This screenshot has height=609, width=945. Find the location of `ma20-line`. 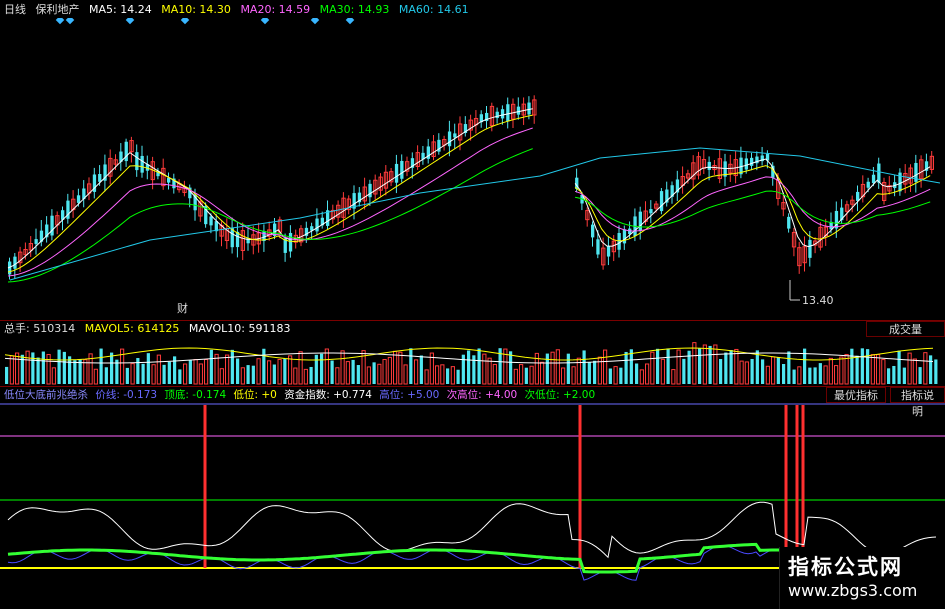

ma20-line is located at coordinates (752, 204).